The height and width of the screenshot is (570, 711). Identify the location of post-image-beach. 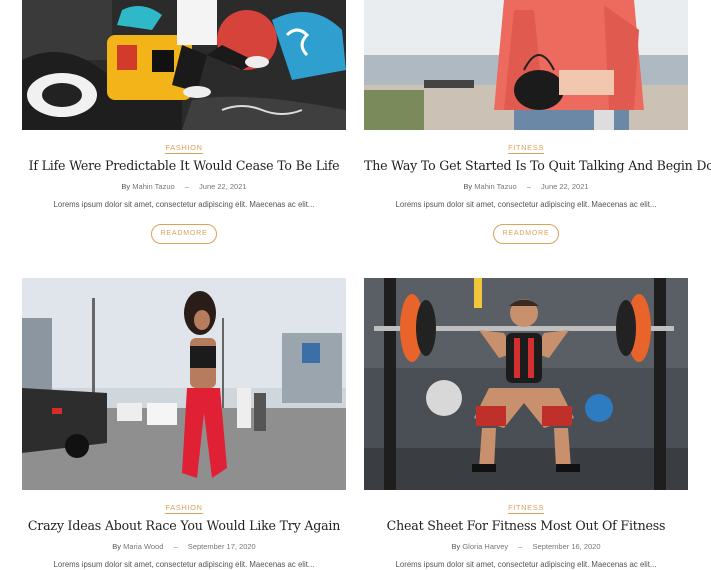
(526, 65).